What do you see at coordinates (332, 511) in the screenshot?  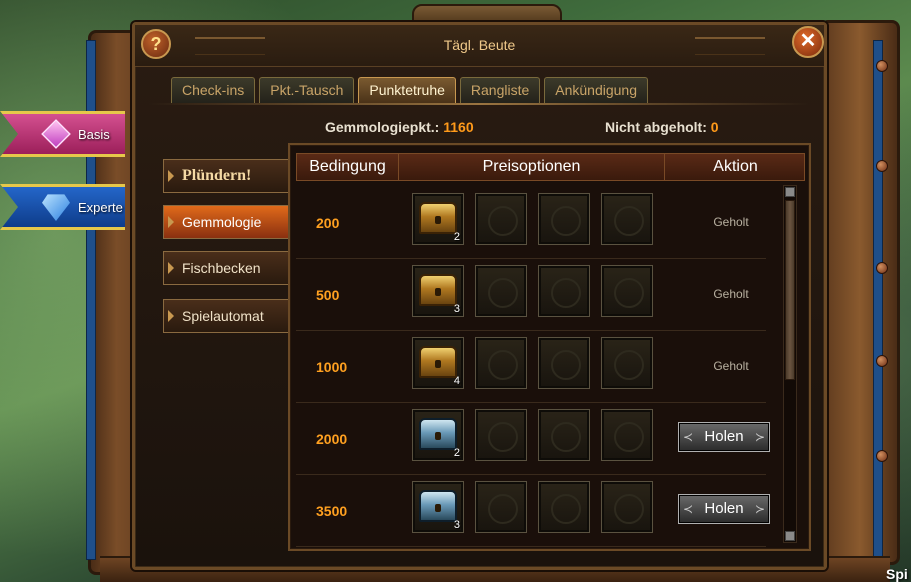 I see `condition-value: 3500` at bounding box center [332, 511].